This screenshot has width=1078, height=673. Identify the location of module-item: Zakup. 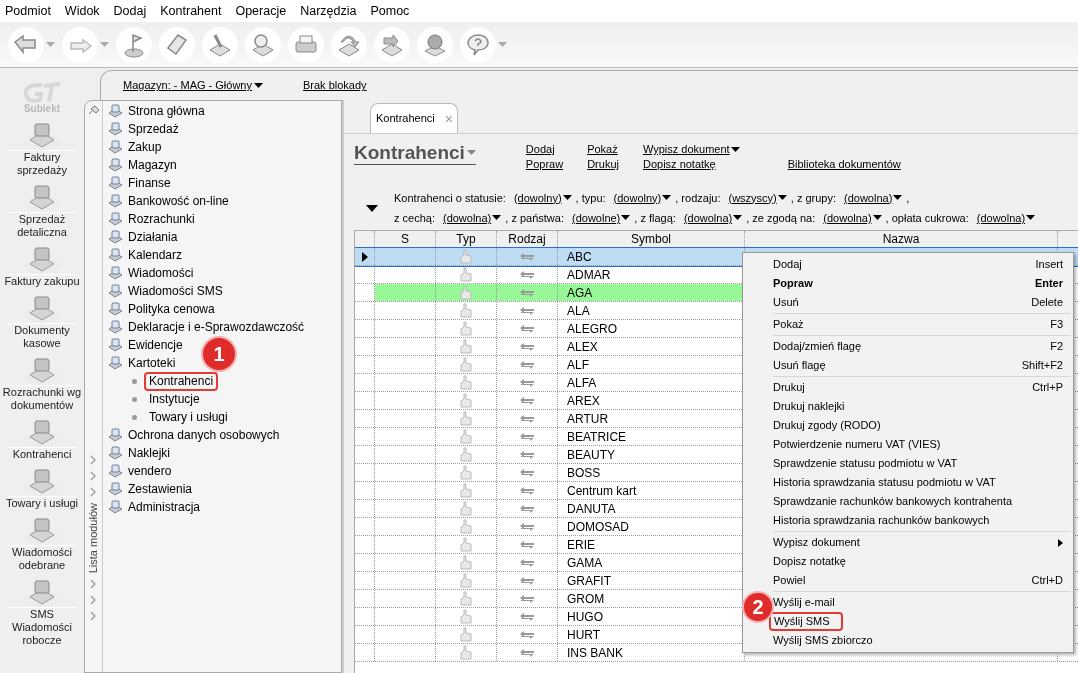
(135, 147).